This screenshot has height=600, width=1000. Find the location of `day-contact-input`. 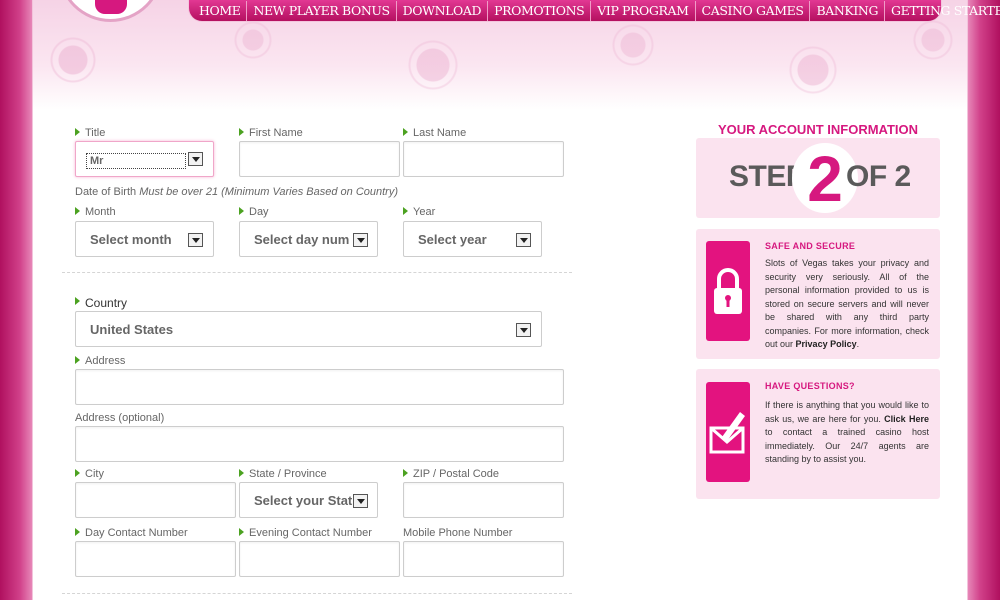

day-contact-input is located at coordinates (155, 559).